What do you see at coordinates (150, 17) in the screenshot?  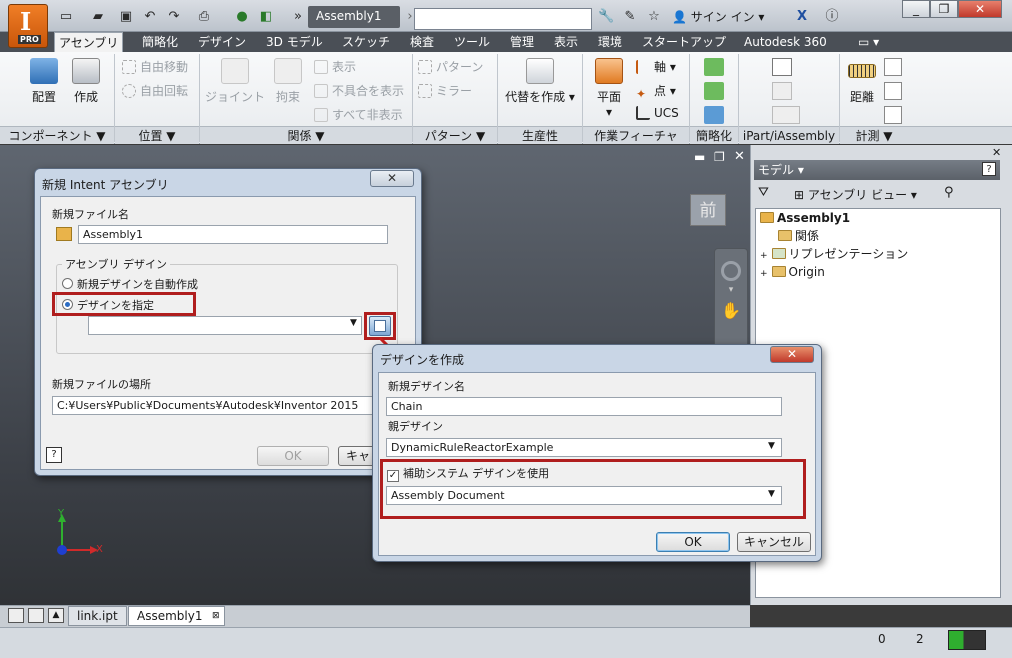 I see `undo-icon: ↶` at bounding box center [150, 17].